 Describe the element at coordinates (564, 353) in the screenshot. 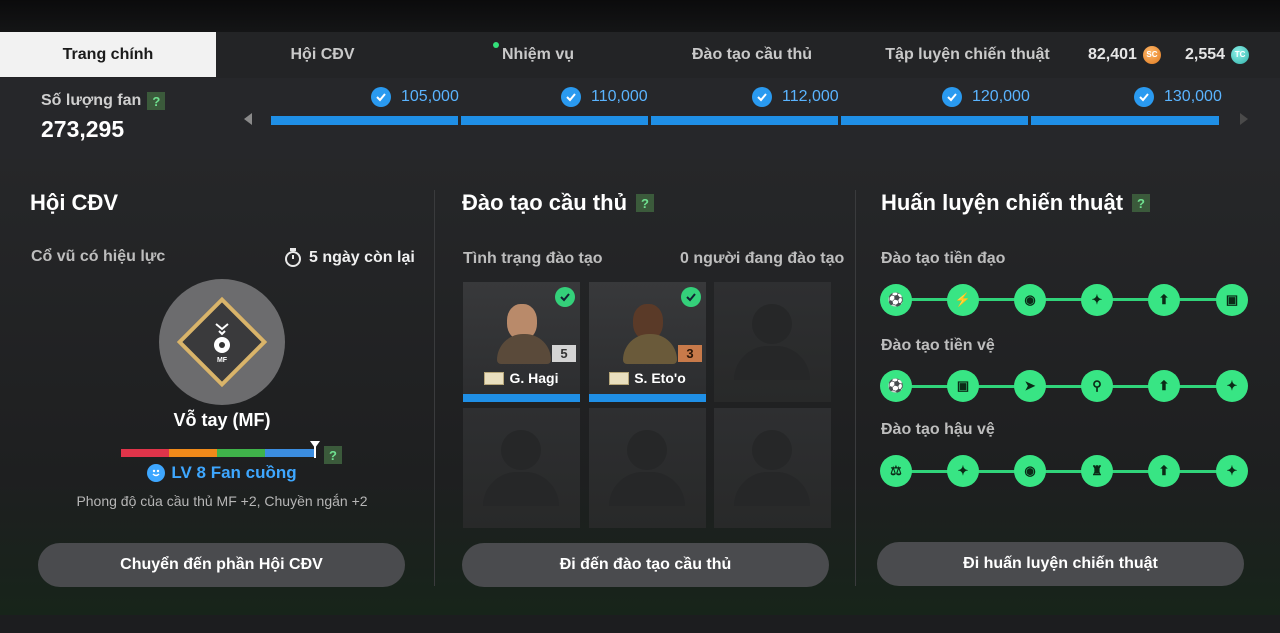

I see `player-level-badge: 5` at that location.